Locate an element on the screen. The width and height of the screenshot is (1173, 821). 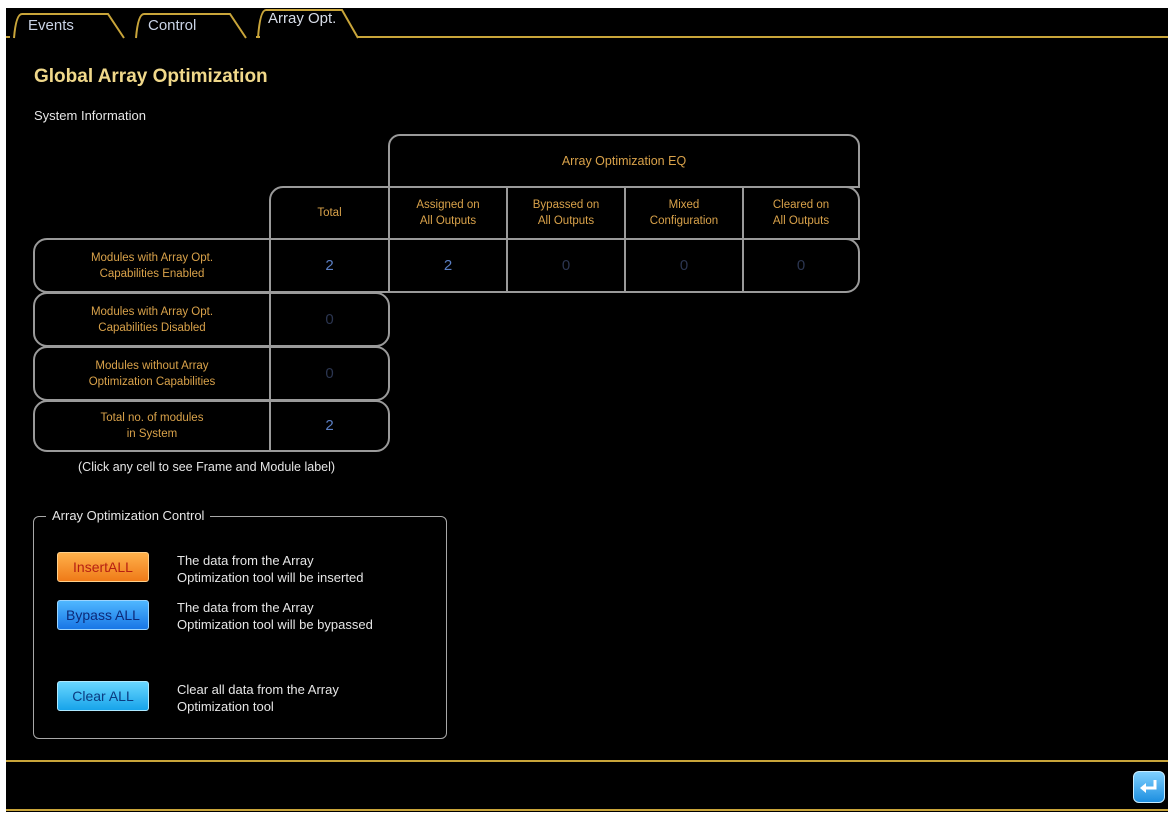
column-header-total: Total is located at coordinates (329, 213).